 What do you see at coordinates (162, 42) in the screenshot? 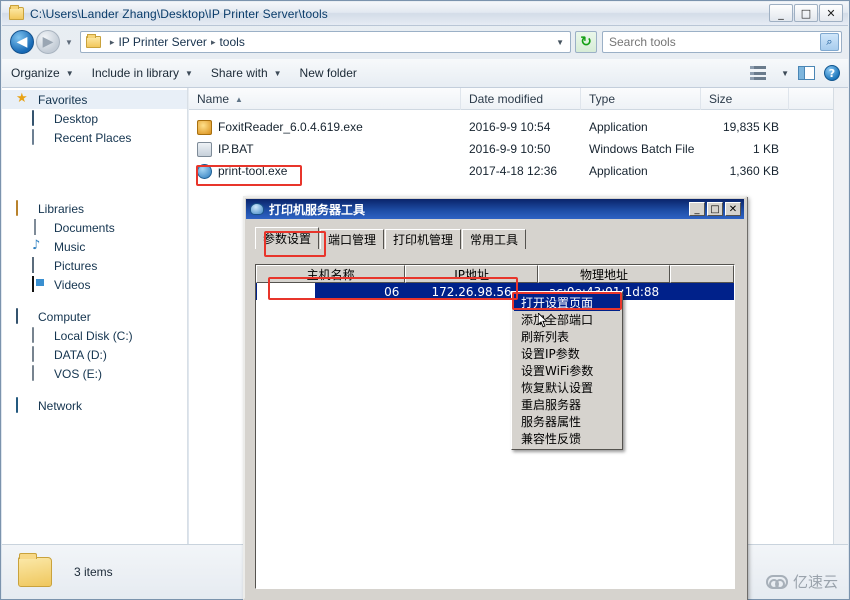
I see `breadcrumb-ip-printer-server: IP Printer Server` at bounding box center [162, 42].